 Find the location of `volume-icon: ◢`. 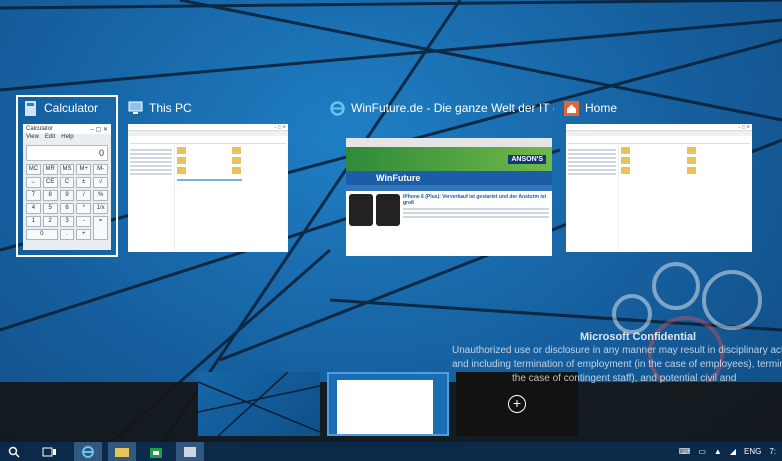

volume-icon: ◢ is located at coordinates (733, 451).